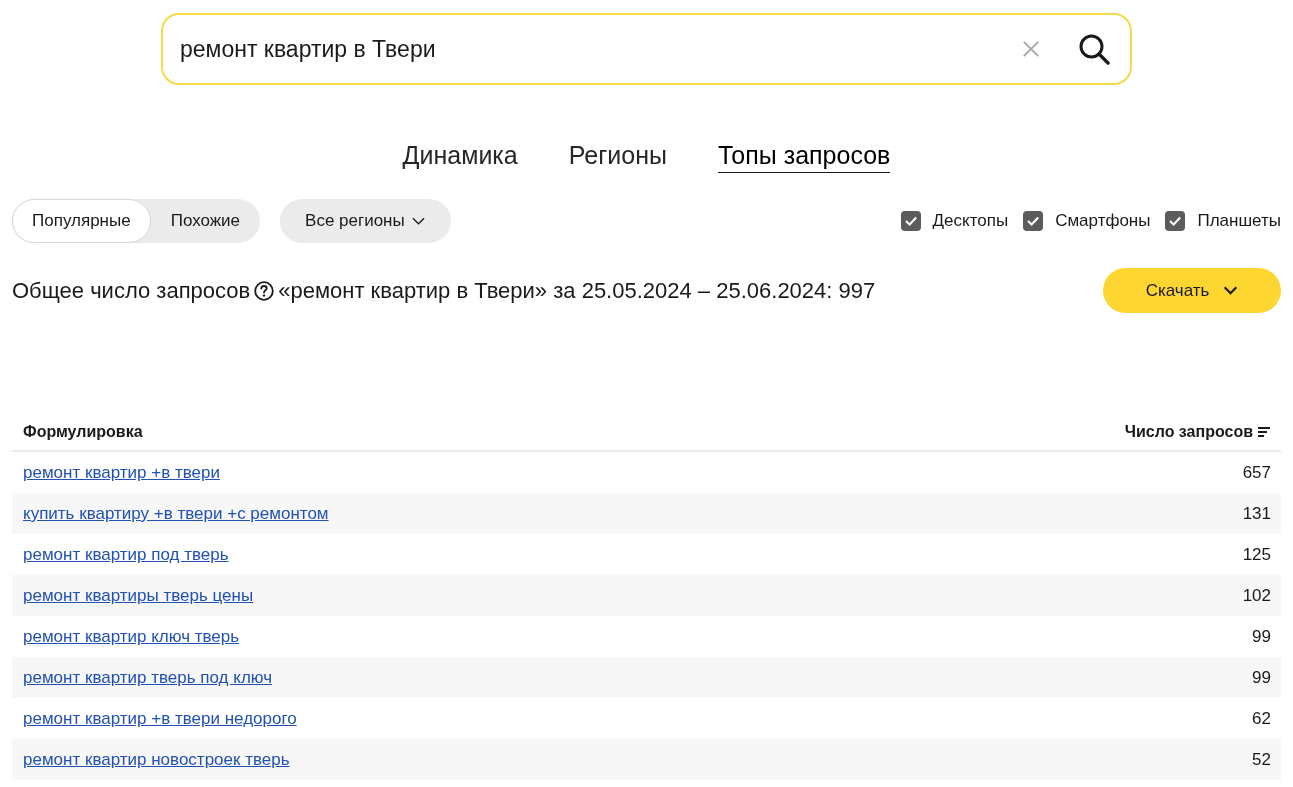  Describe the element at coordinates (804, 156) in the screenshot. I see `tab: Топы запросов` at that location.